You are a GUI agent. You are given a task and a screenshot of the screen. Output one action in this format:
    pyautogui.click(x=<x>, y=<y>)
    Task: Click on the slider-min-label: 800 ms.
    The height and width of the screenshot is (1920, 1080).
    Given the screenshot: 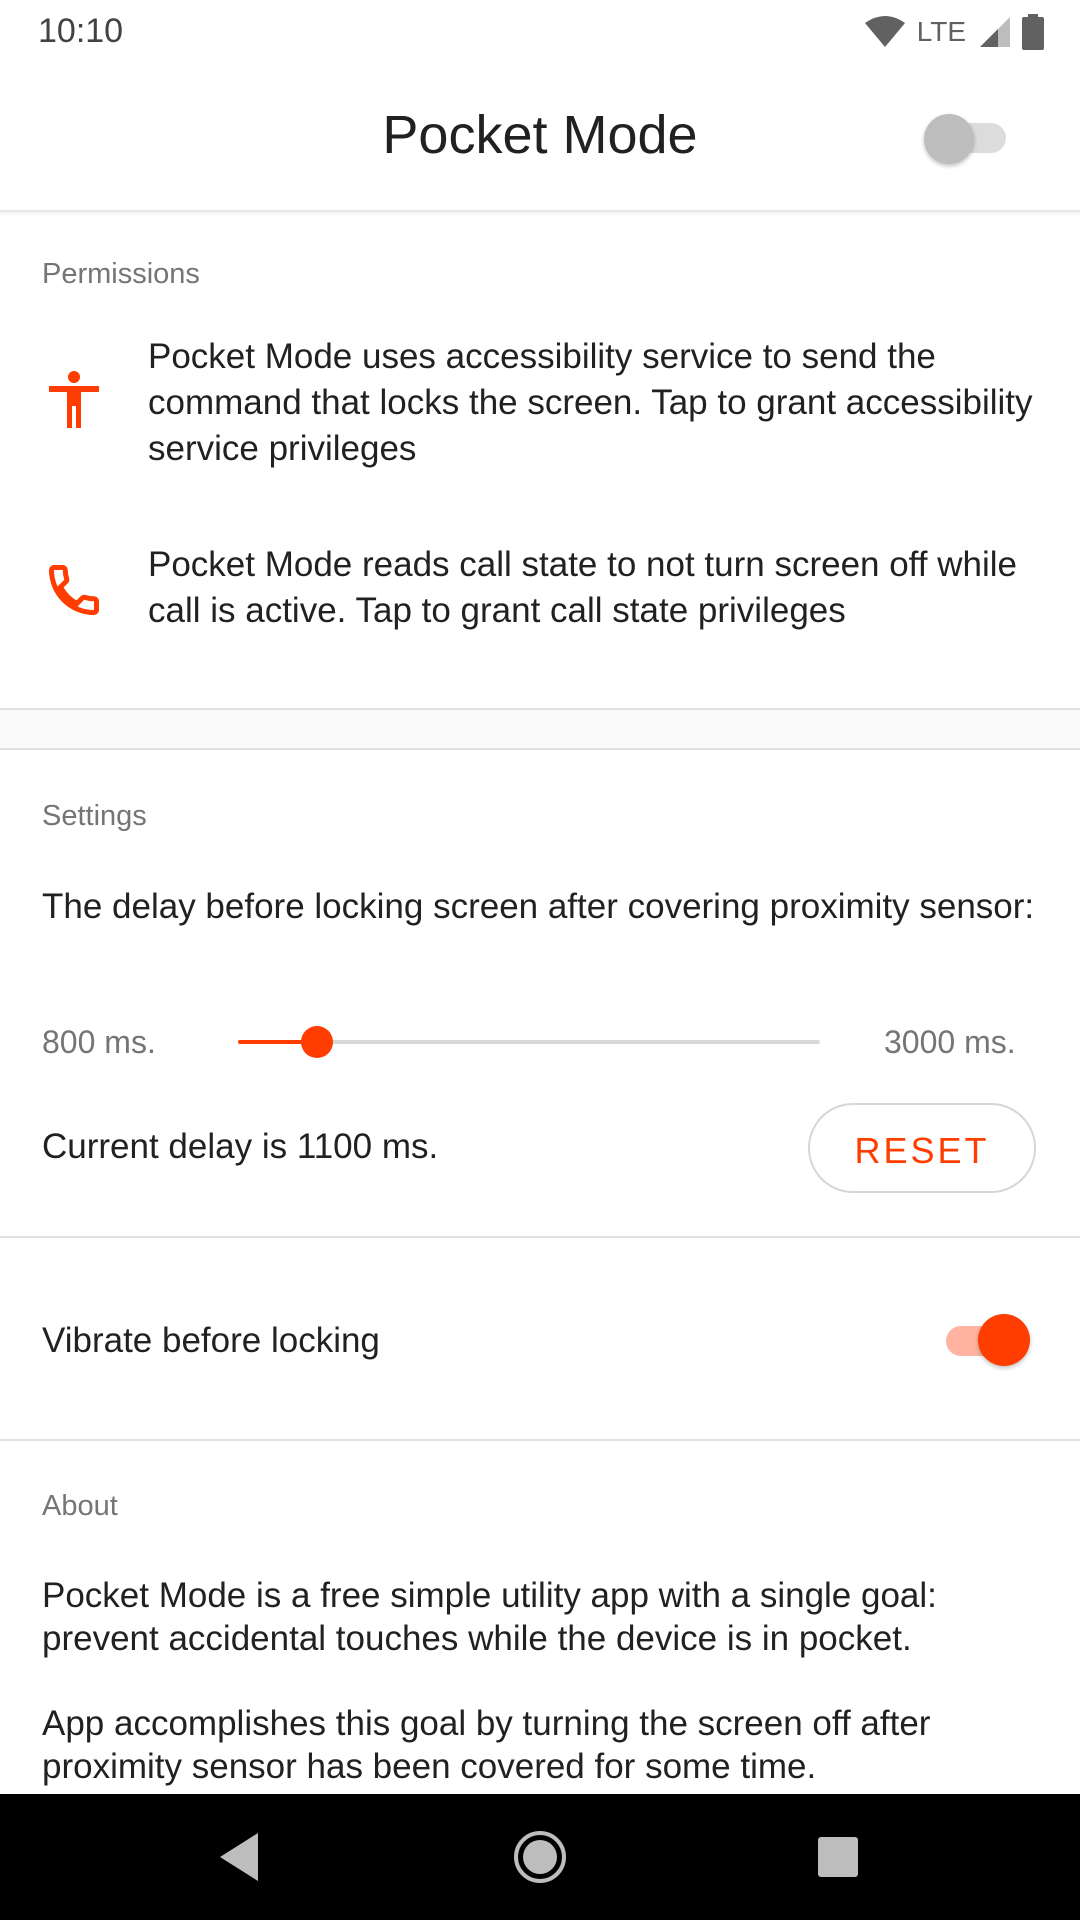 What is the action you would take?
    pyautogui.click(x=99, y=1042)
    